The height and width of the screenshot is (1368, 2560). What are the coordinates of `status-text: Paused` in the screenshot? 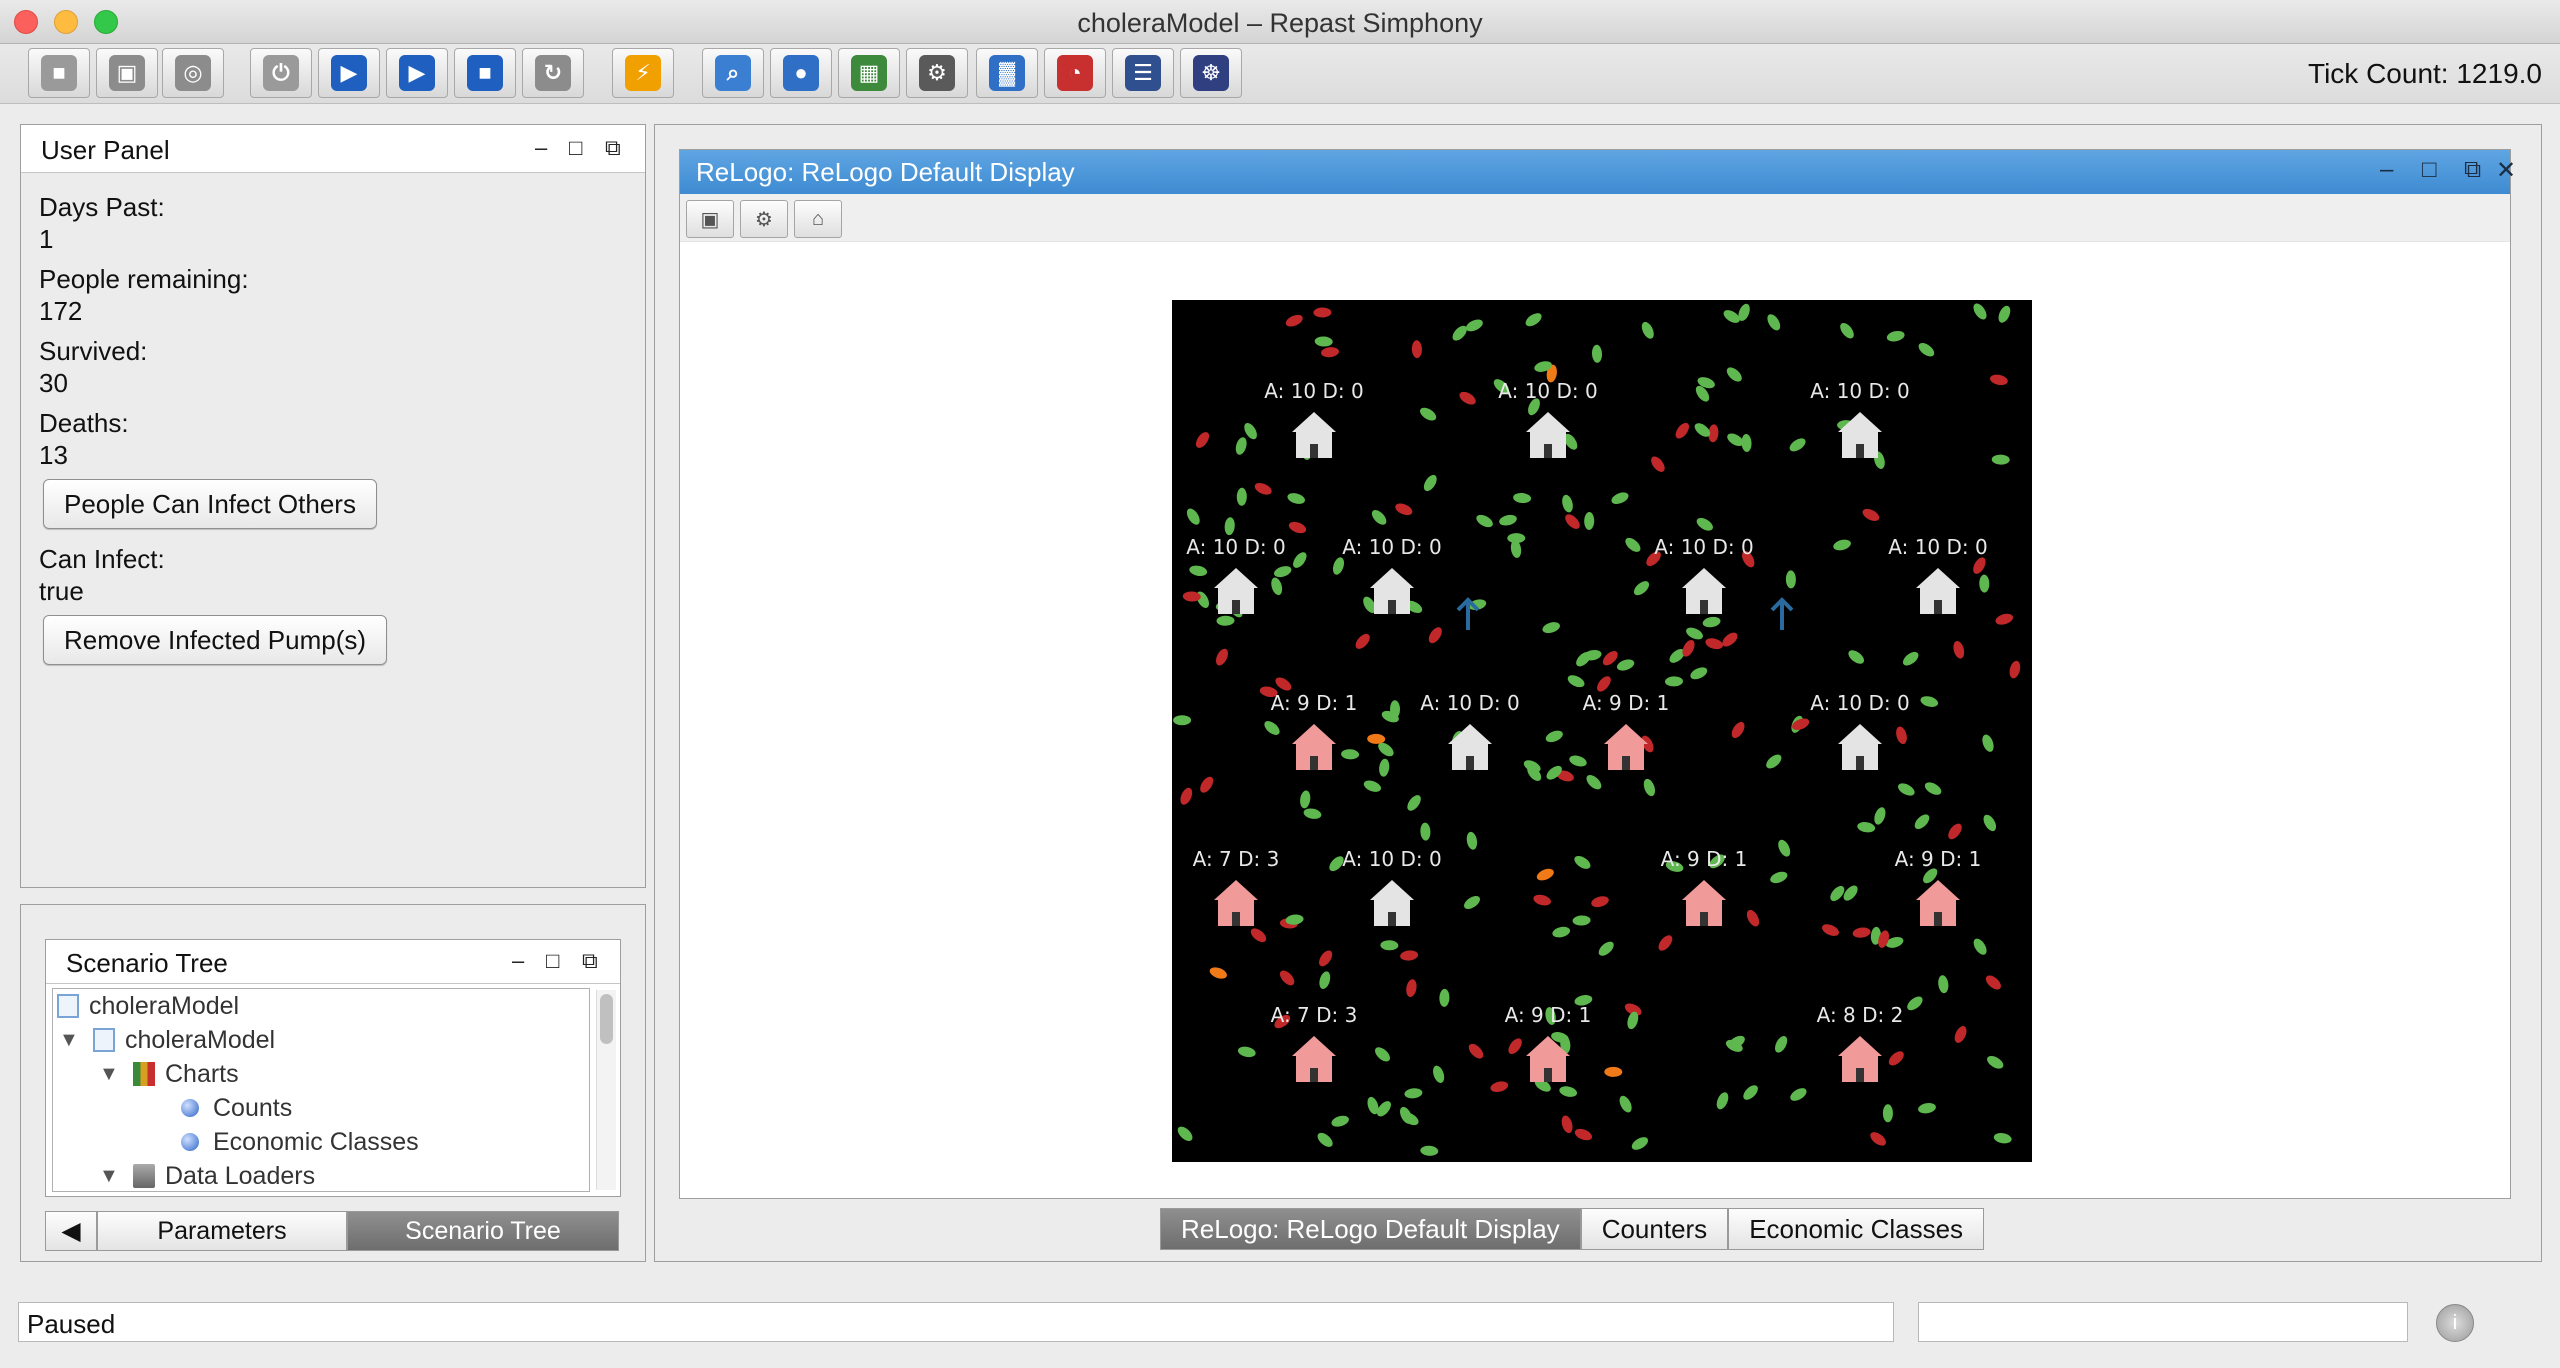 It's located at (956, 1322).